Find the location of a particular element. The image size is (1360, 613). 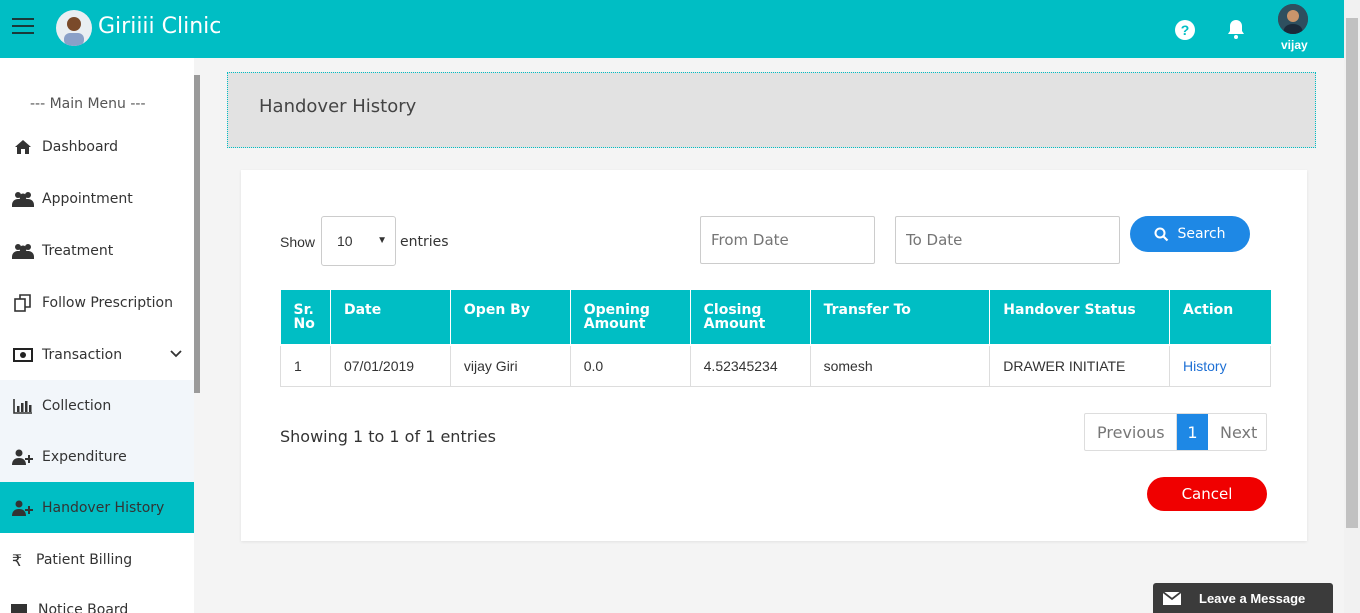

sidebar-item-notice-board: Notice Board is located at coordinates (97, 606).